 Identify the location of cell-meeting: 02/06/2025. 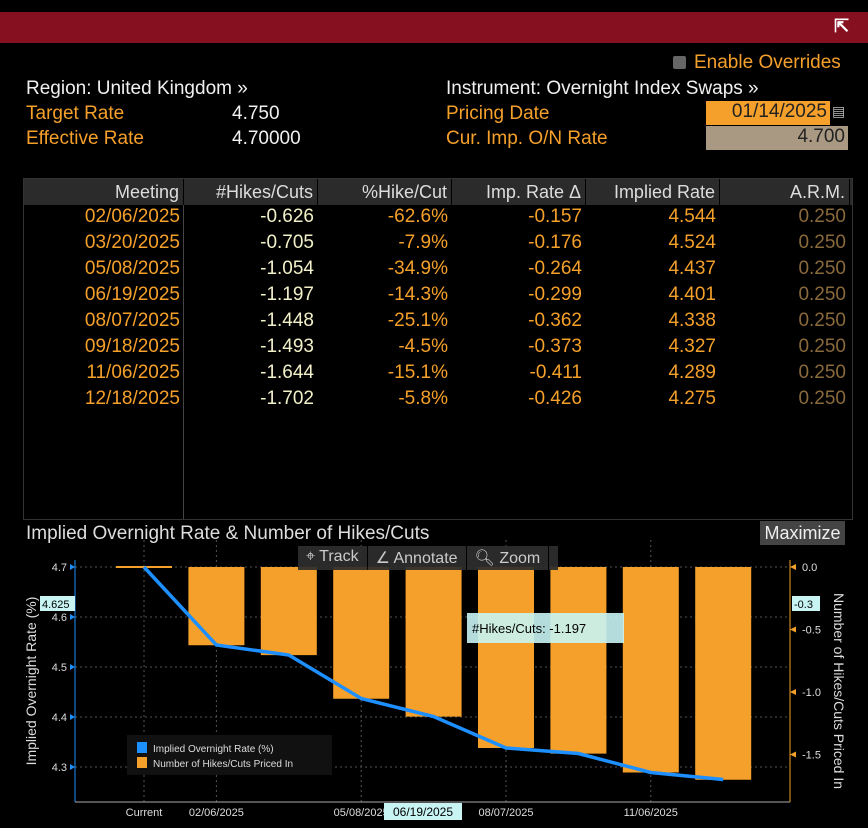
(132, 216).